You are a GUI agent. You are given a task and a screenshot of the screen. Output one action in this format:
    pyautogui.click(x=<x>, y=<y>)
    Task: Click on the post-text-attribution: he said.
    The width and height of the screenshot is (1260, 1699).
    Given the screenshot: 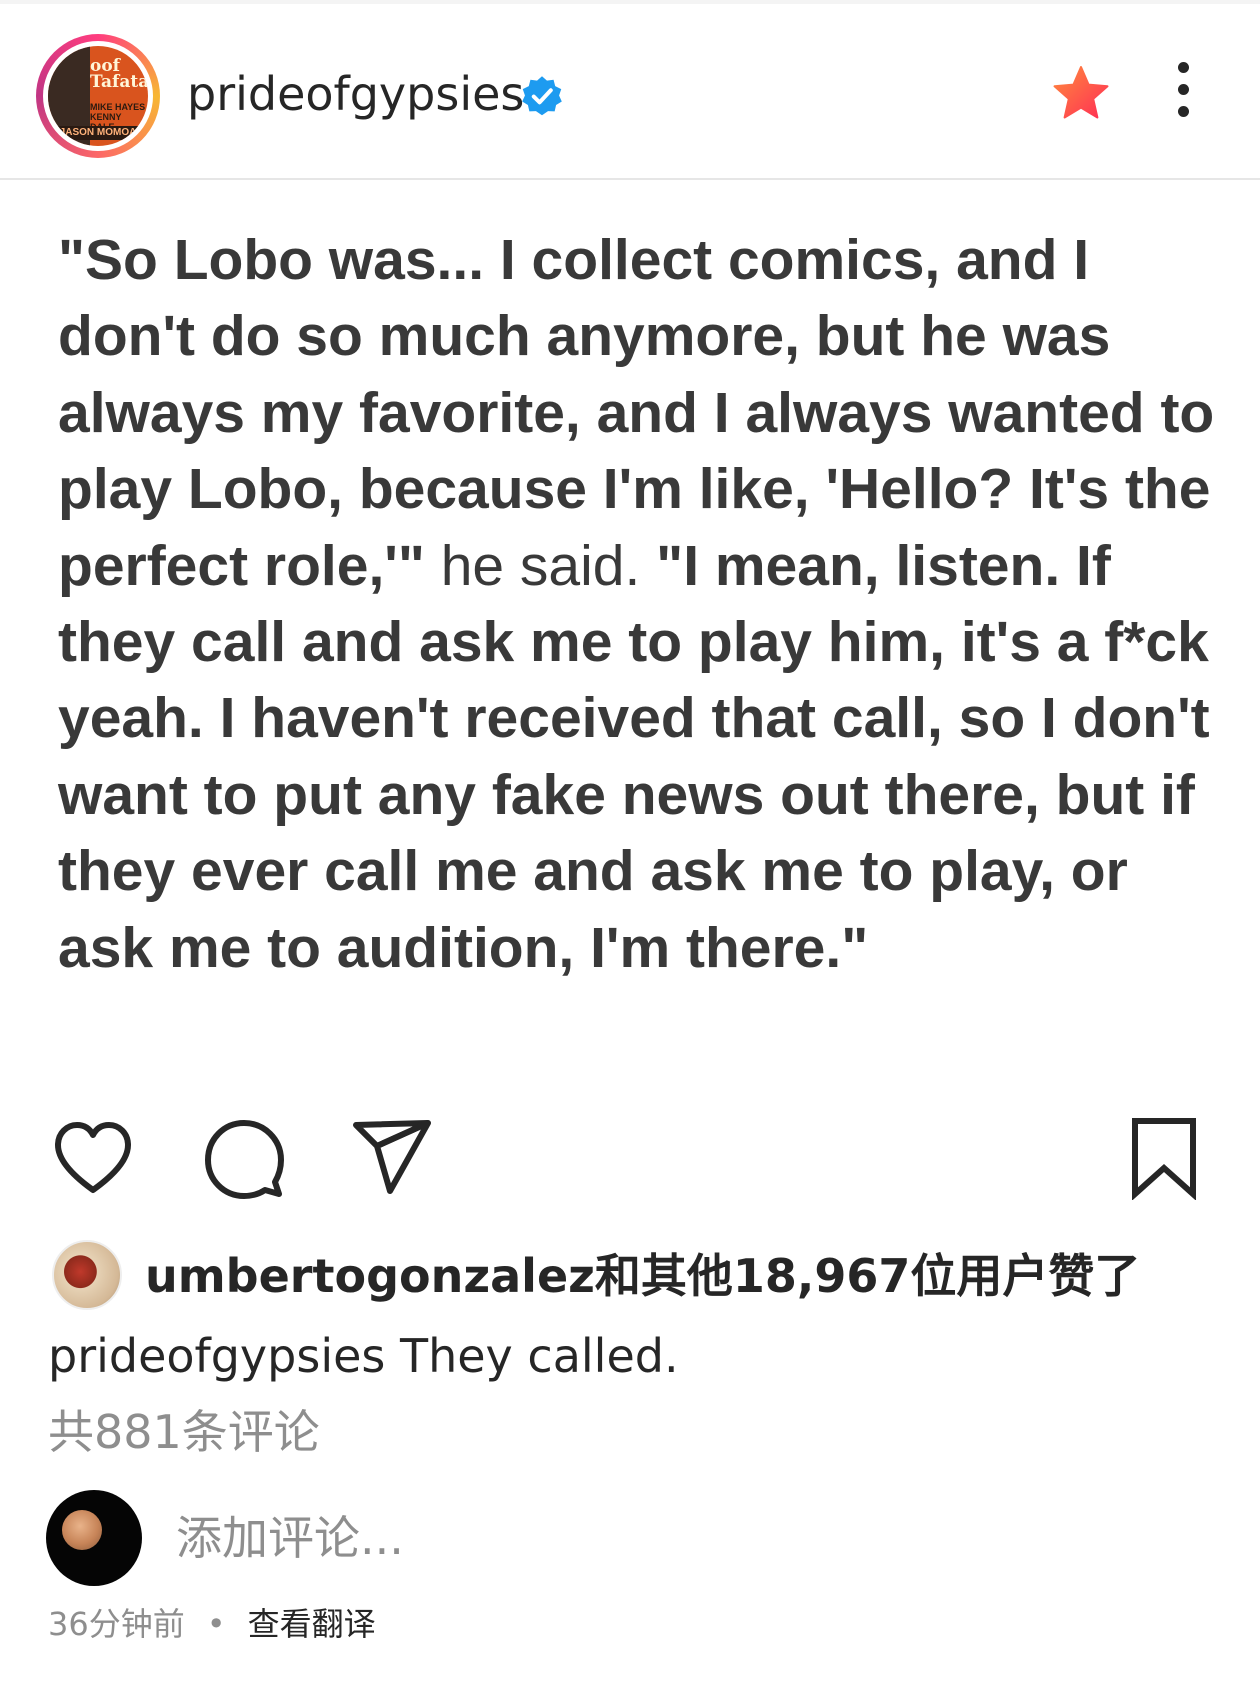 What is the action you would take?
    pyautogui.click(x=540, y=565)
    